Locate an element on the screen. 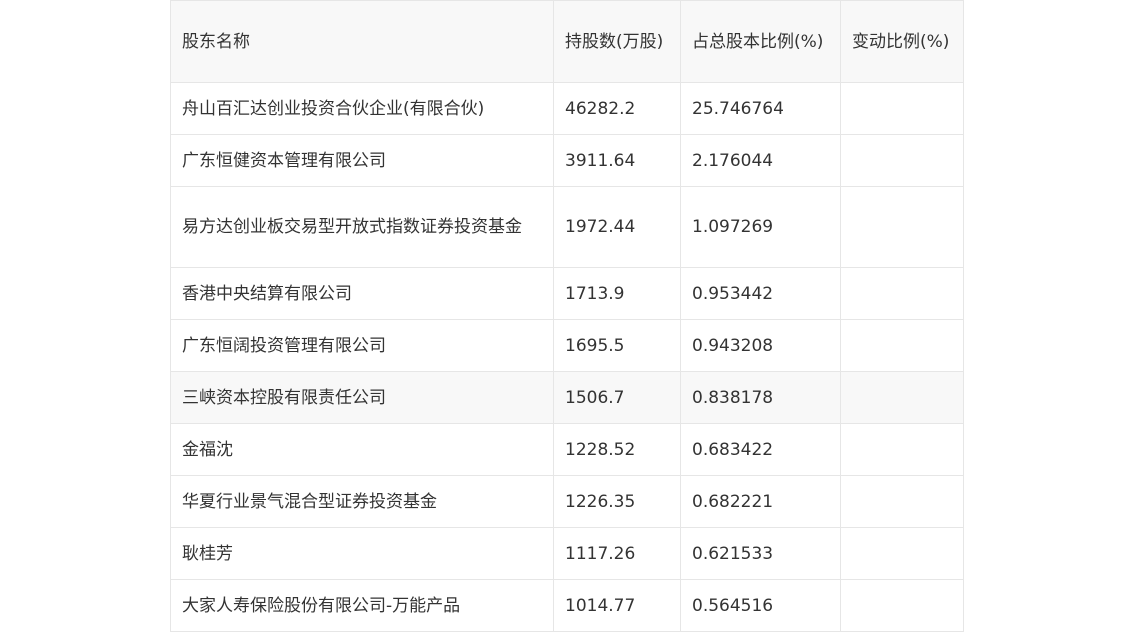  cell-shares-held: 1117.26 is located at coordinates (617, 553).